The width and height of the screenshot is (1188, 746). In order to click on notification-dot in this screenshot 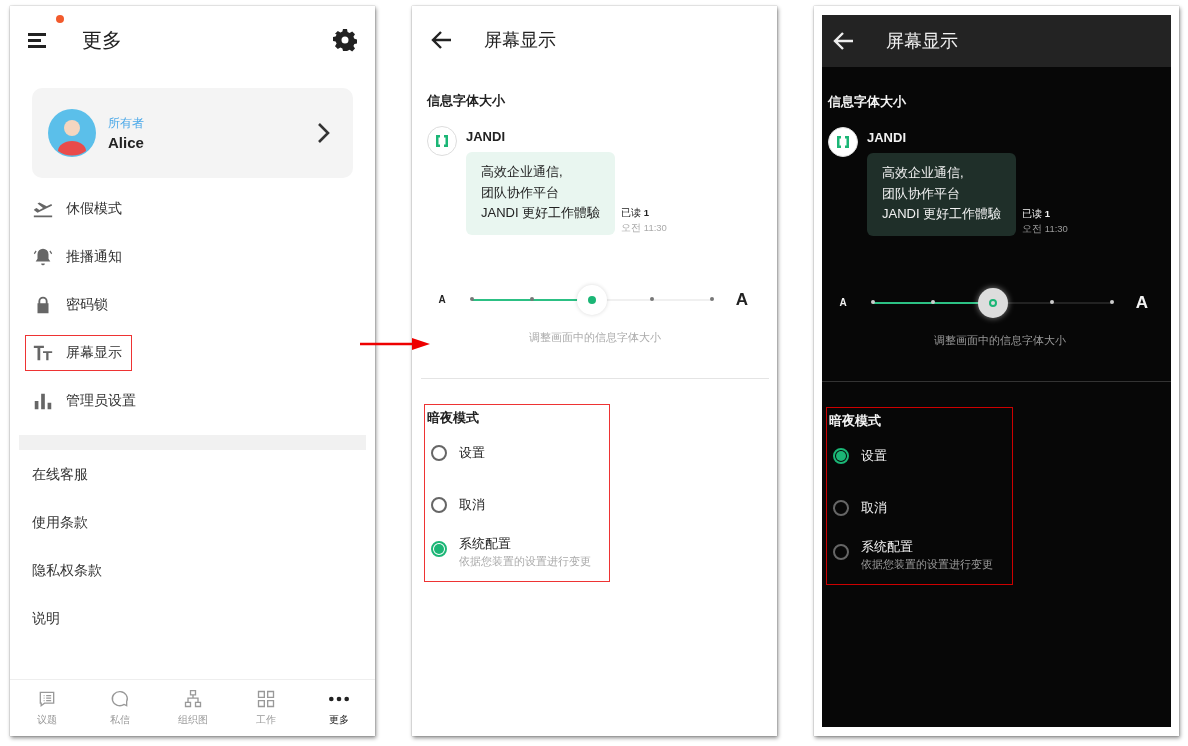, I will do `click(60, 19)`.